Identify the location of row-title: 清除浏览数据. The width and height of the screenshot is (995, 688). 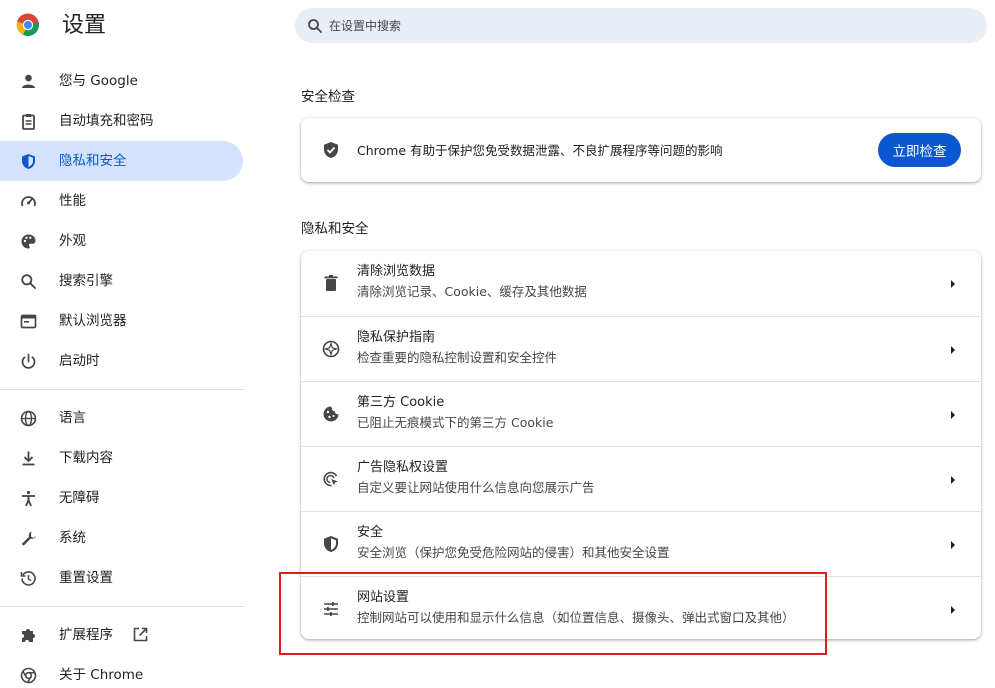
(396, 271).